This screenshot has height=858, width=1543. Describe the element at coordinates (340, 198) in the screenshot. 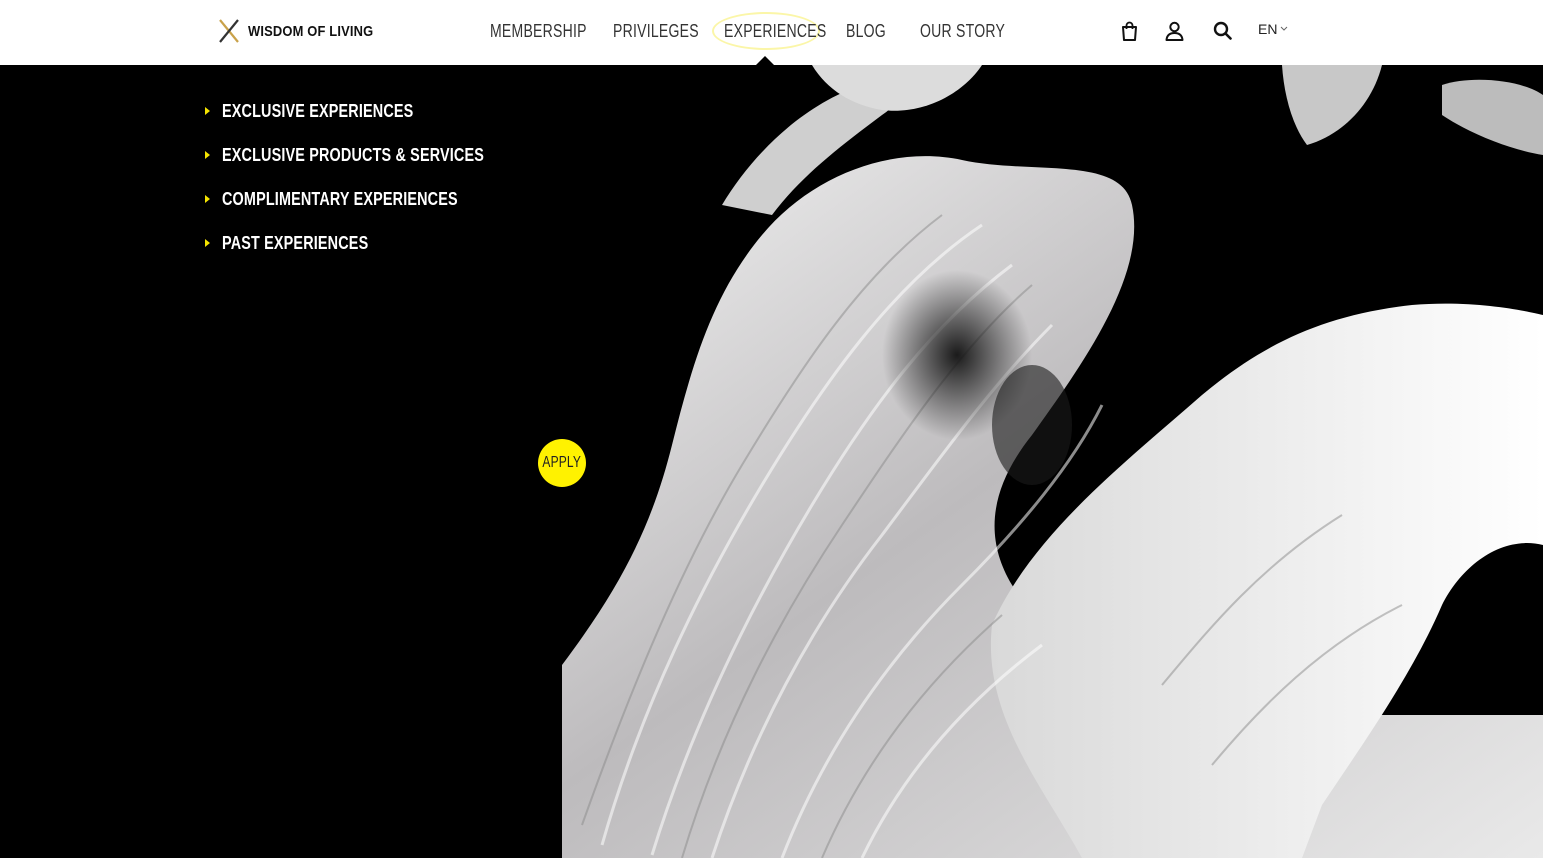

I see `menu-item-label: COMPLIMENTARY EXPERIENCES` at that location.